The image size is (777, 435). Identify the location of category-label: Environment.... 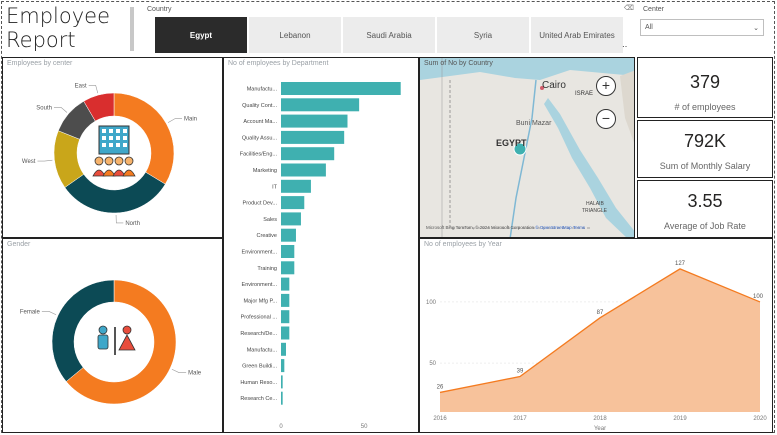
(260, 285).